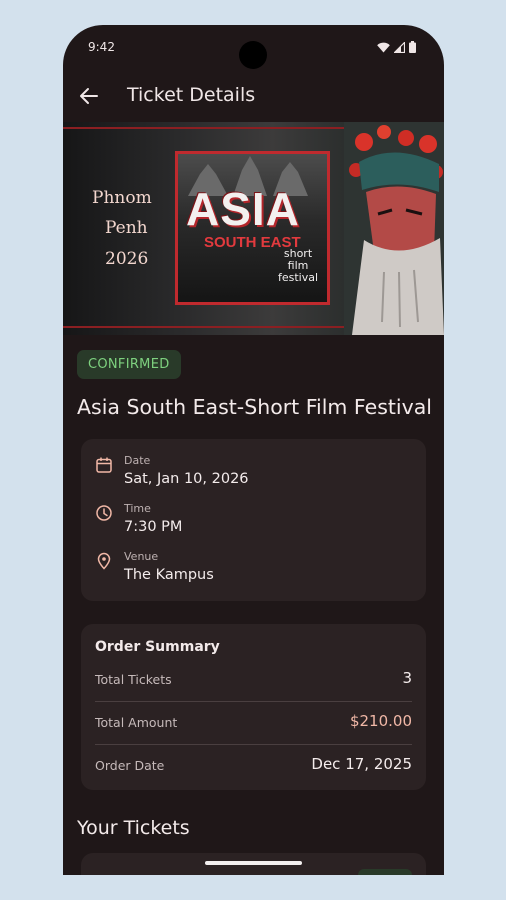 Image resolution: width=506 pixels, height=900 pixels. Describe the element at coordinates (127, 259) in the screenshot. I see `banner-year: 2026` at that location.